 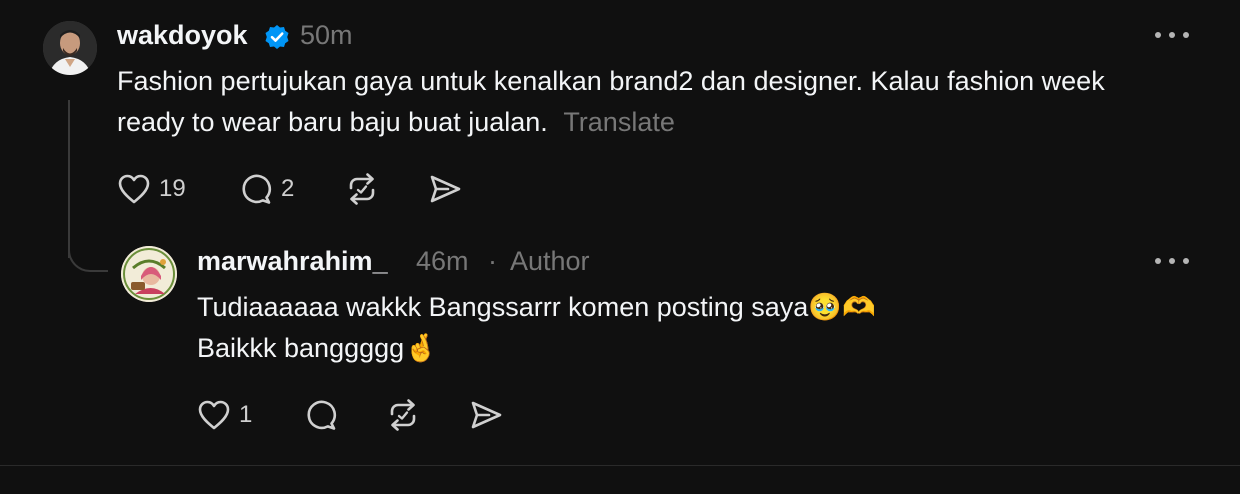 What do you see at coordinates (182, 35) in the screenshot?
I see `post-username: wakdoyok` at bounding box center [182, 35].